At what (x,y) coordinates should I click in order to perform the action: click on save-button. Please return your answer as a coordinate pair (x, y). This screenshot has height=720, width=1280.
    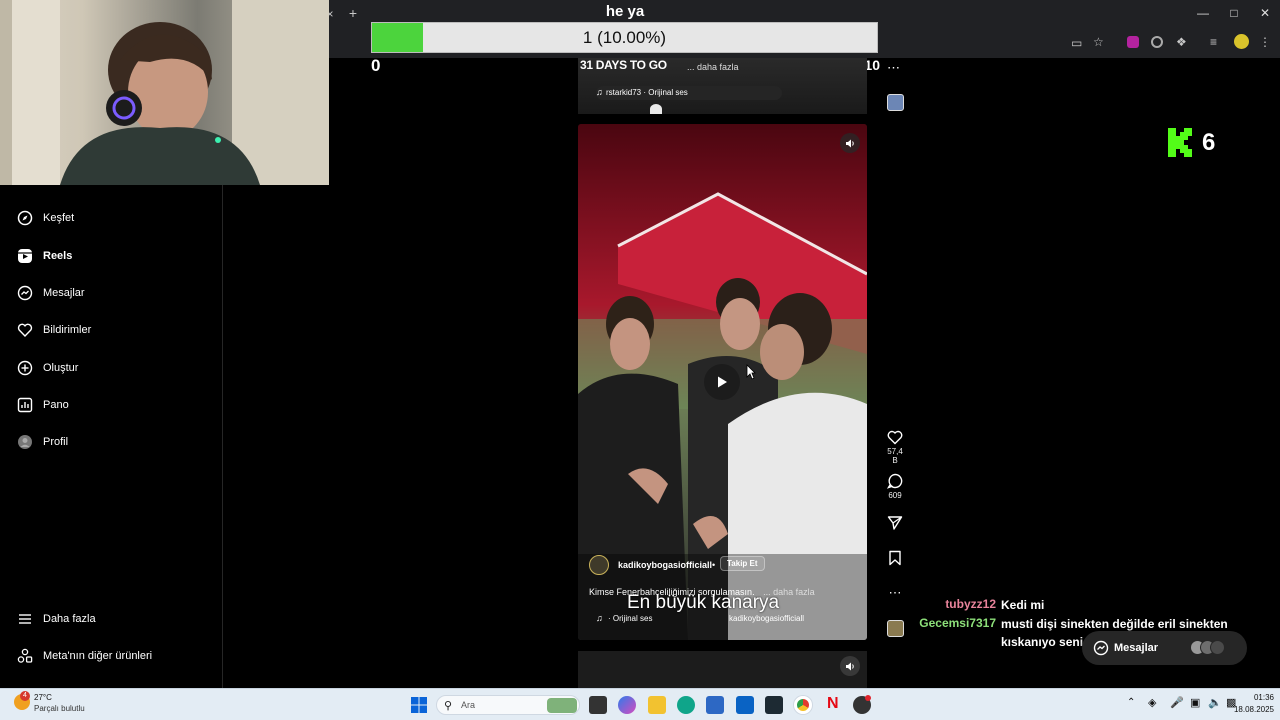
    Looking at the image, I should click on (895, 559).